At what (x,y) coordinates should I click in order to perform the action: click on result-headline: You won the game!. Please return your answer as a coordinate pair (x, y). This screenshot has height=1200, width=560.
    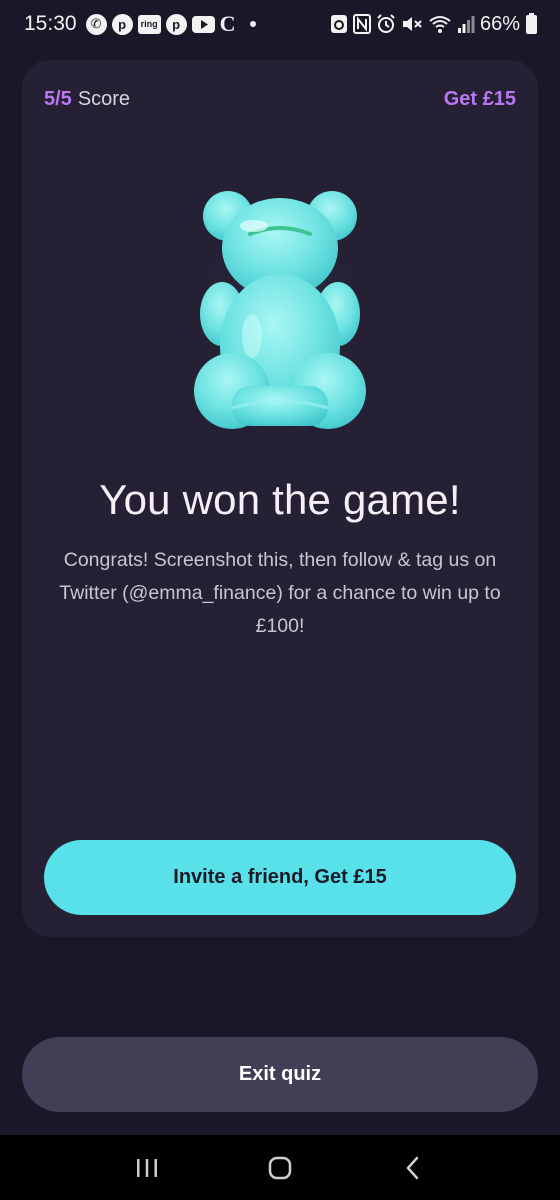
    Looking at the image, I should click on (280, 499).